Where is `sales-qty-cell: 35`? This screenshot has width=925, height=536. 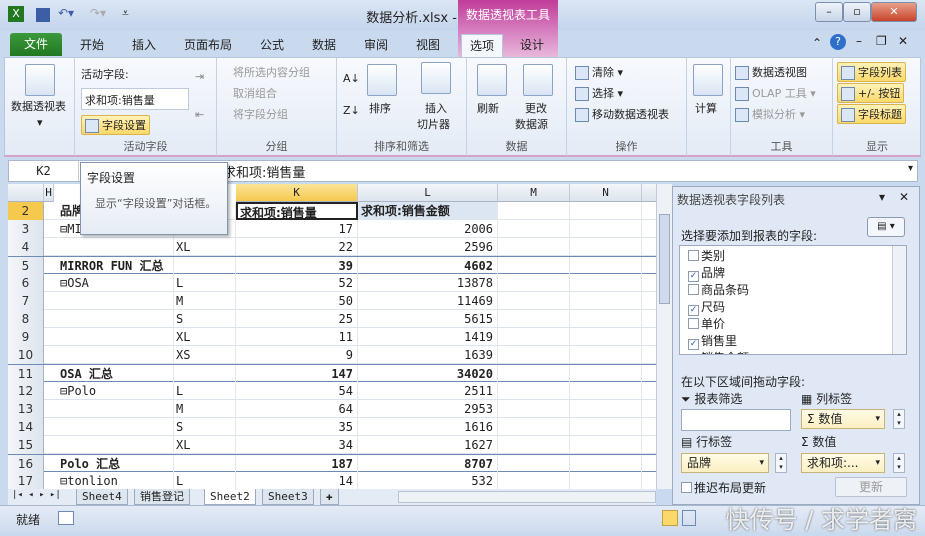
sales-qty-cell: 35 is located at coordinates (297, 427).